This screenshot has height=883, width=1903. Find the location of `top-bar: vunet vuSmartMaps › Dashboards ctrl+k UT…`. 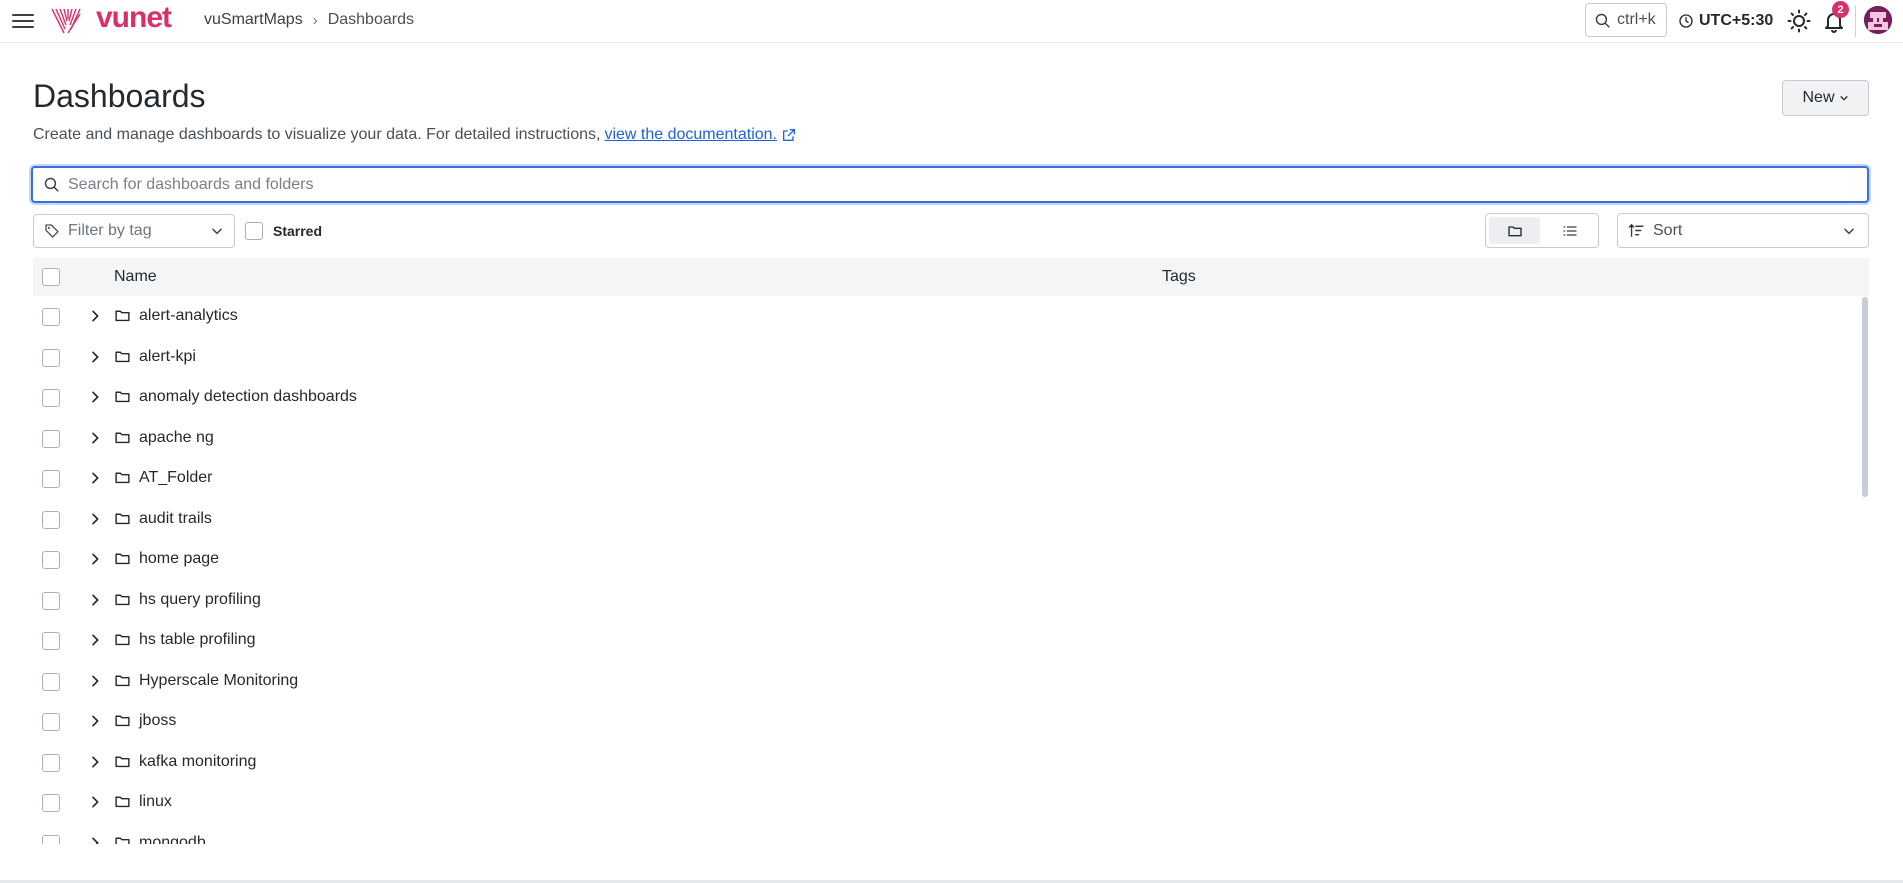

top-bar: vunet vuSmartMaps › Dashboards ctrl+k UT… is located at coordinates (951, 21).